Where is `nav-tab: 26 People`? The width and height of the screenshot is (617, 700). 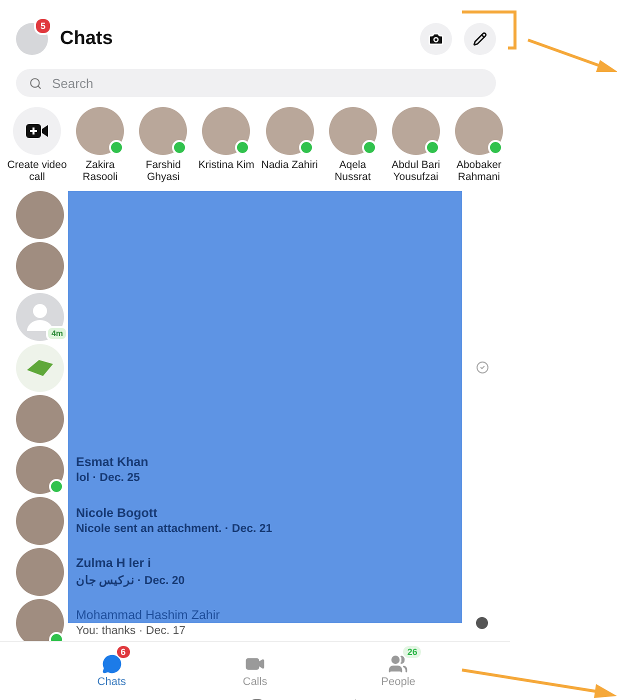
nav-tab: 26 People is located at coordinates (398, 666).